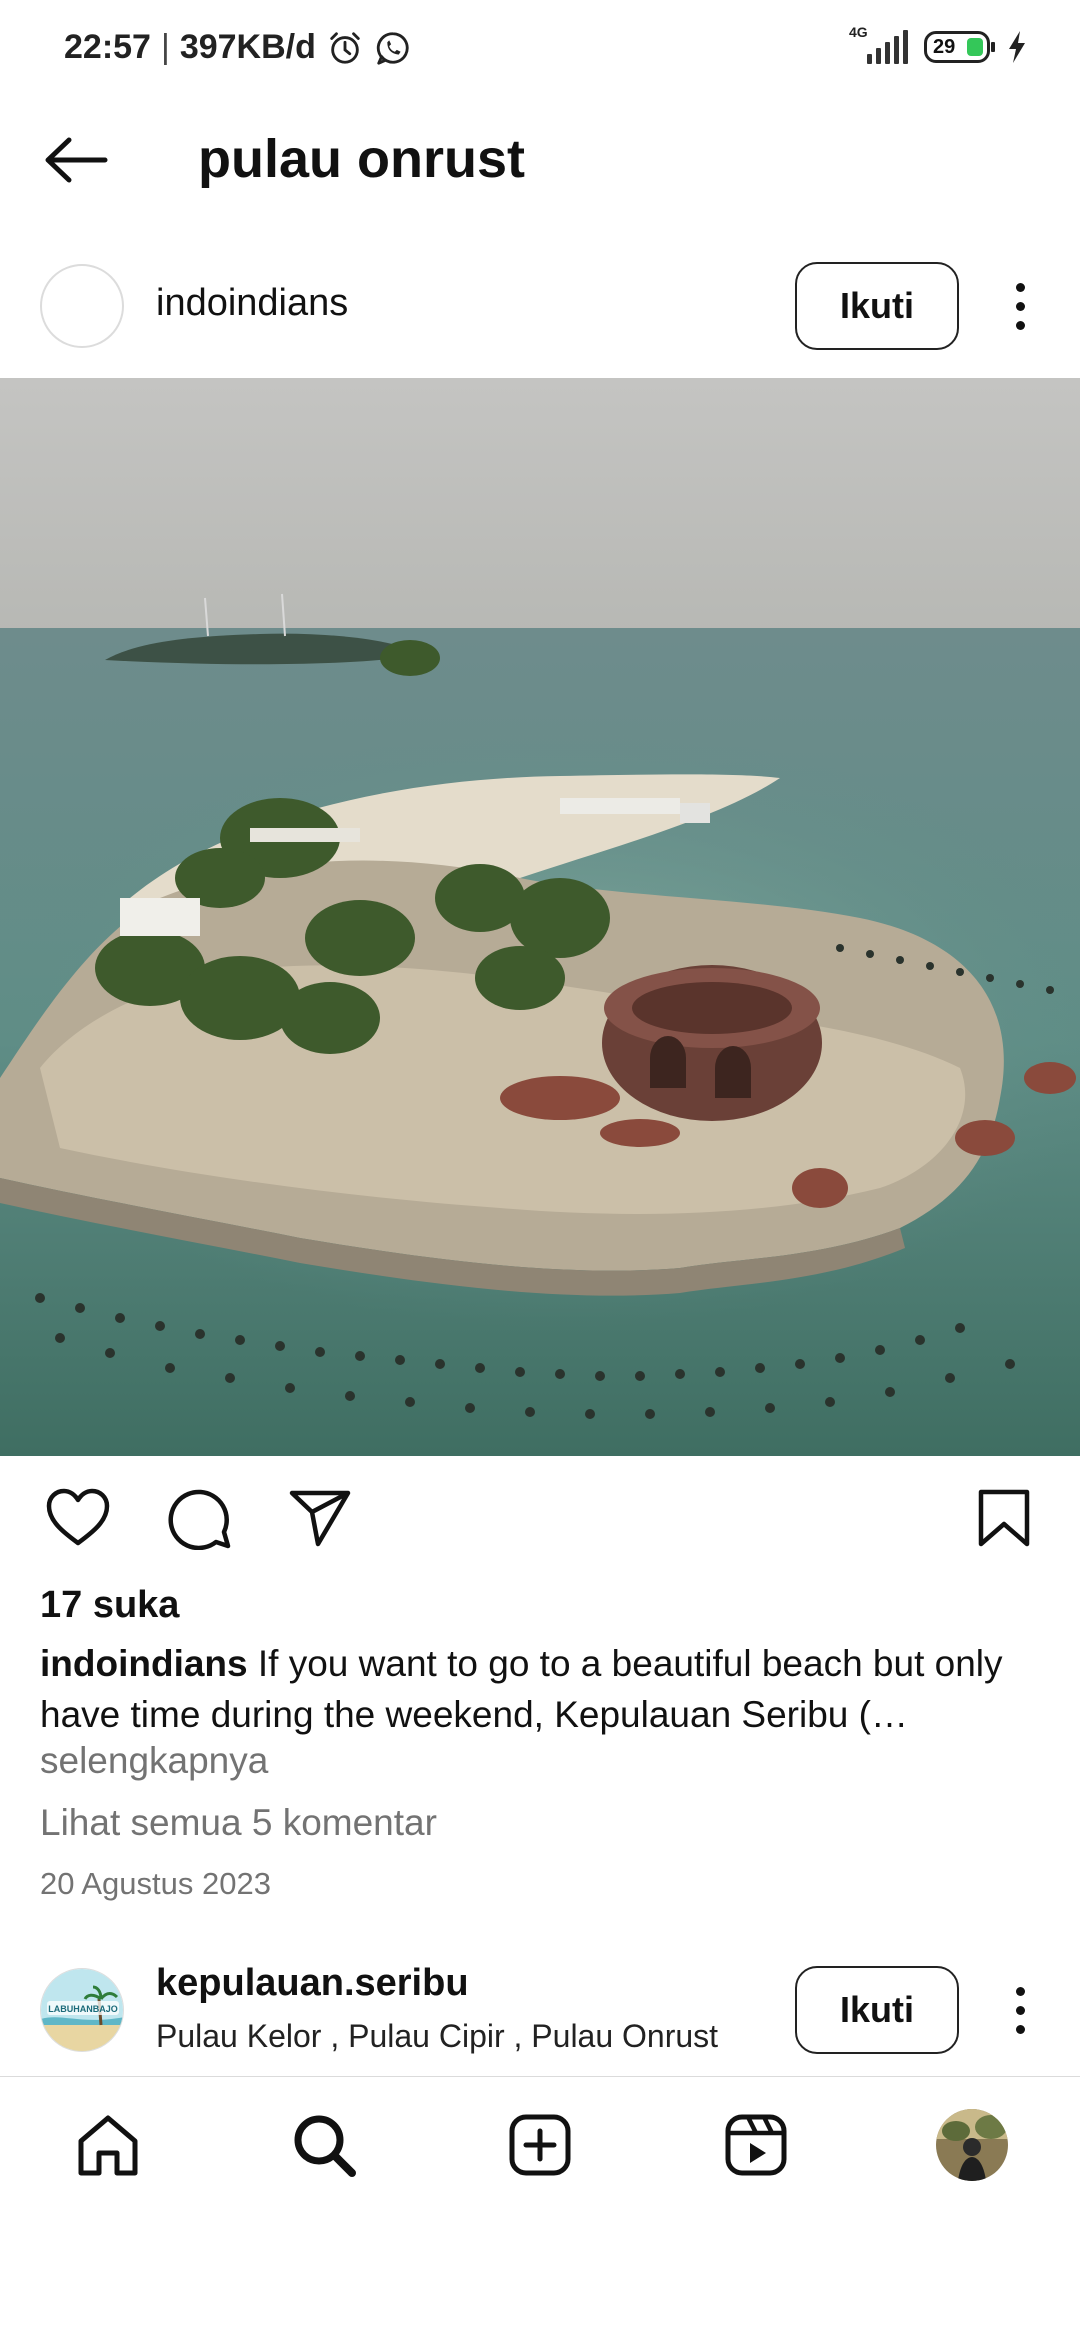 The image size is (1080, 2340). Describe the element at coordinates (858, 32) in the screenshot. I see `network-type: 4G` at that location.